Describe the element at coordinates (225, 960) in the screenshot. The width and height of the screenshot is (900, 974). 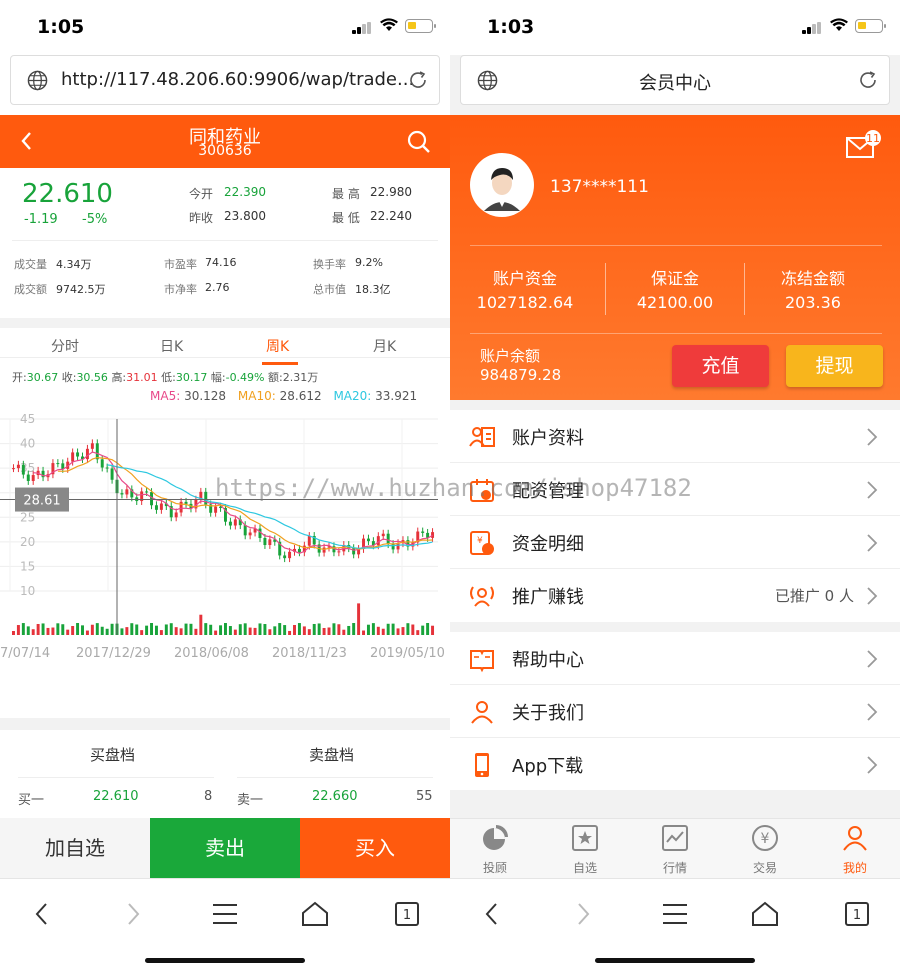
I see `home-indicator` at that location.